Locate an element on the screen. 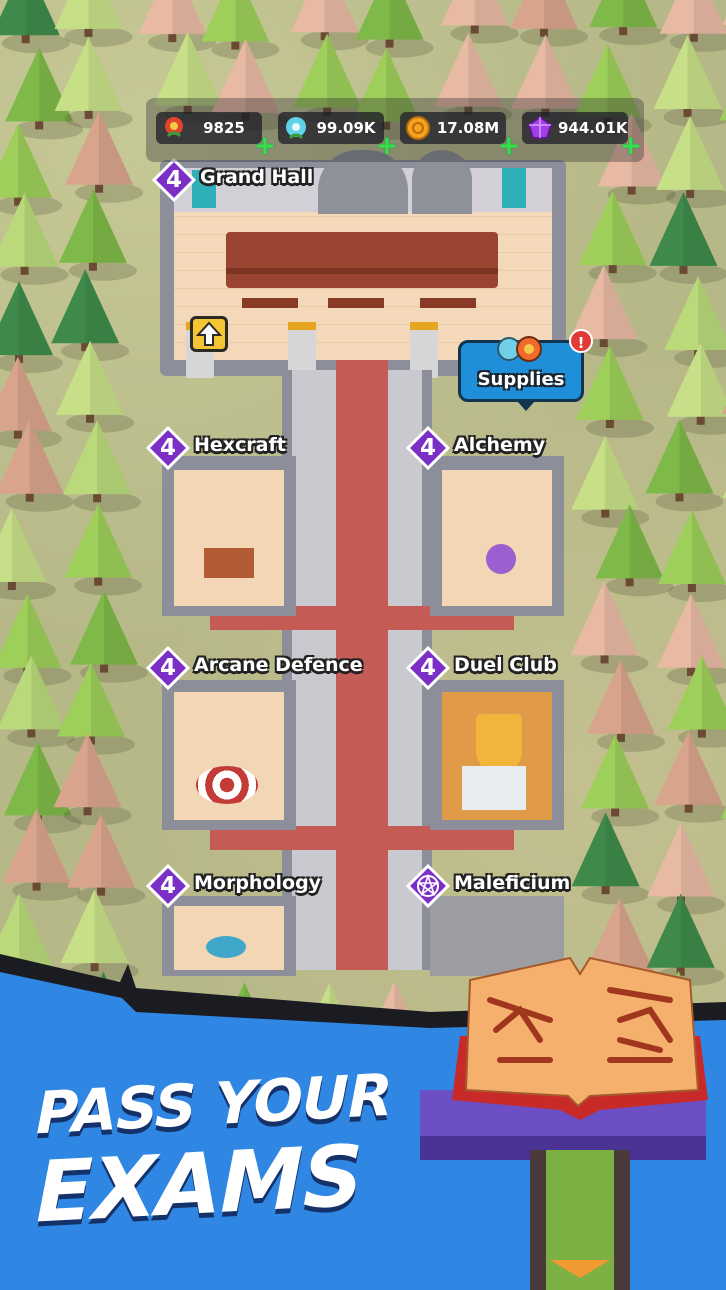 The width and height of the screenshot is (726, 1290). resource-nature: 9825 is located at coordinates (209, 128).